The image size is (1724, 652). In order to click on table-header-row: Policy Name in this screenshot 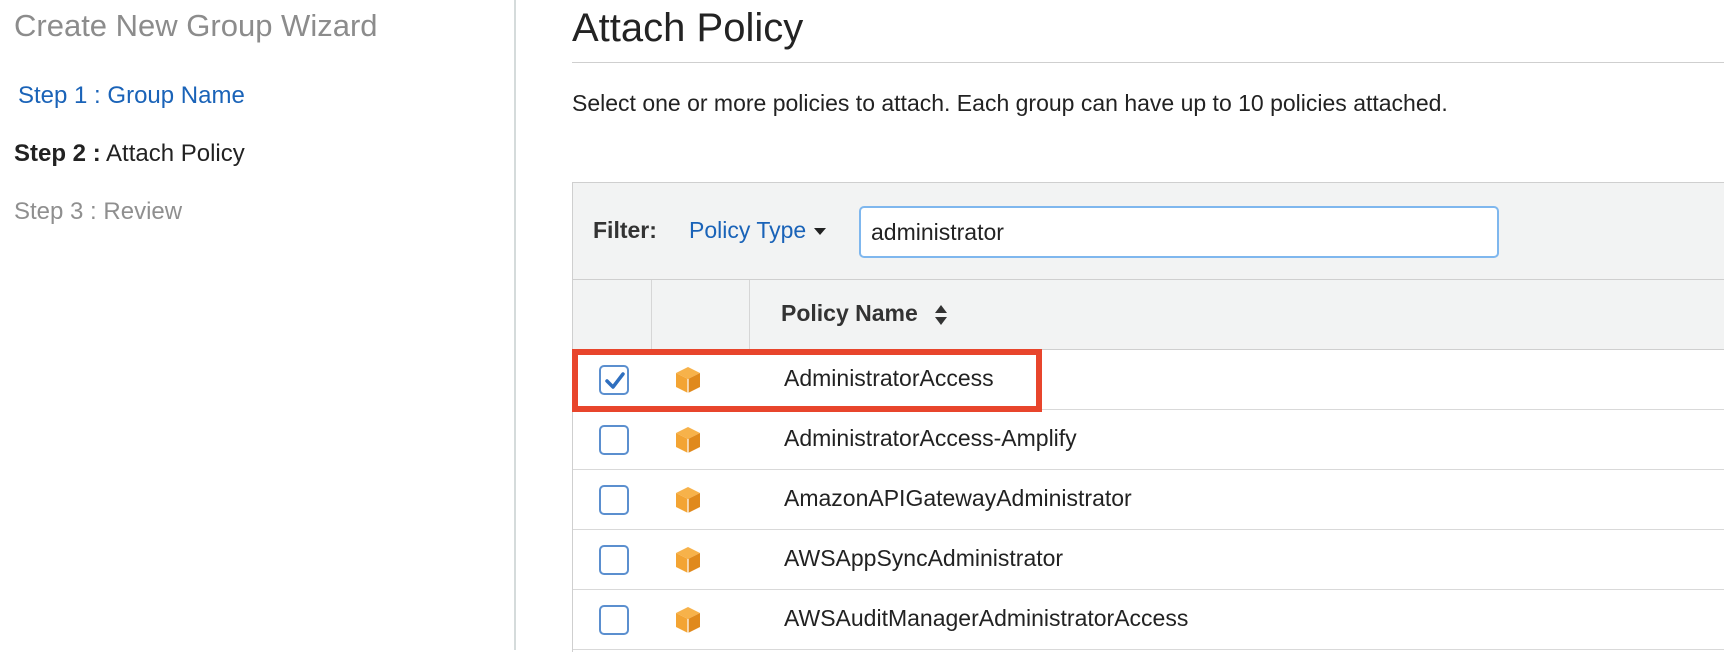, I will do `click(1148, 315)`.